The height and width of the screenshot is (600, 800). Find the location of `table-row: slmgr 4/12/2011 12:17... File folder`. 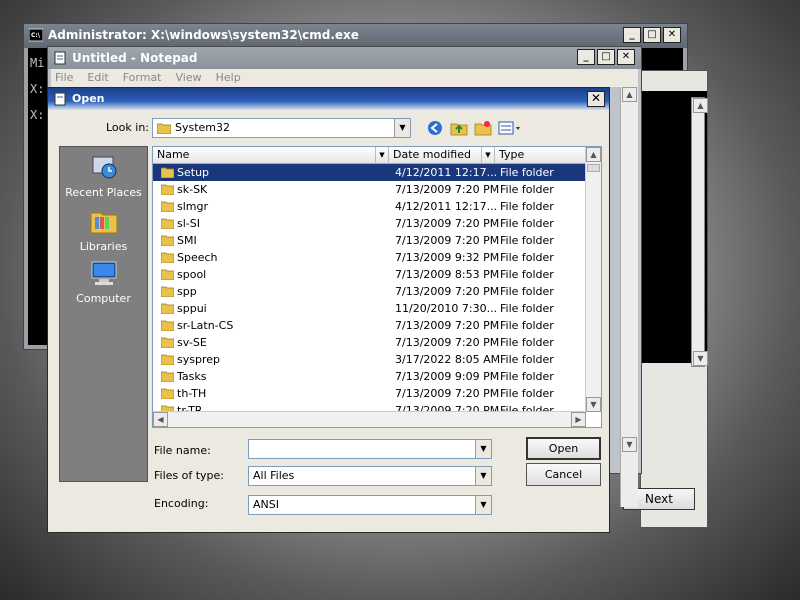

table-row: slmgr 4/12/2011 12:17... File folder is located at coordinates (369, 206).